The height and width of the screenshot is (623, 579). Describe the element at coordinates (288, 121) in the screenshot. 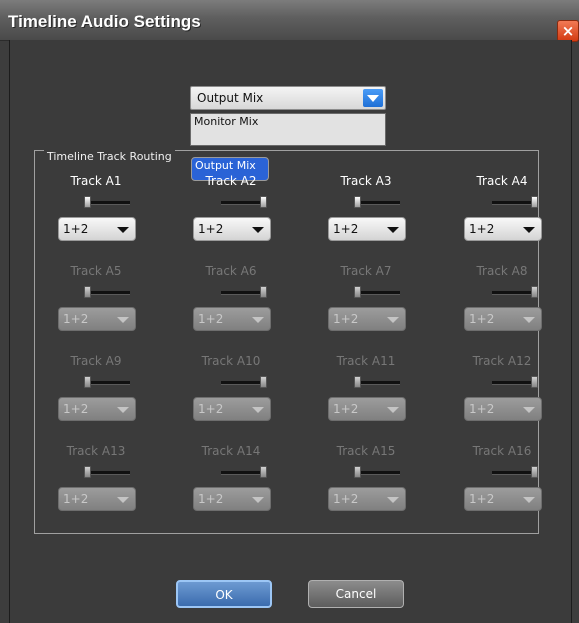

I see `mix-option-monitor: Monitor Mix` at that location.